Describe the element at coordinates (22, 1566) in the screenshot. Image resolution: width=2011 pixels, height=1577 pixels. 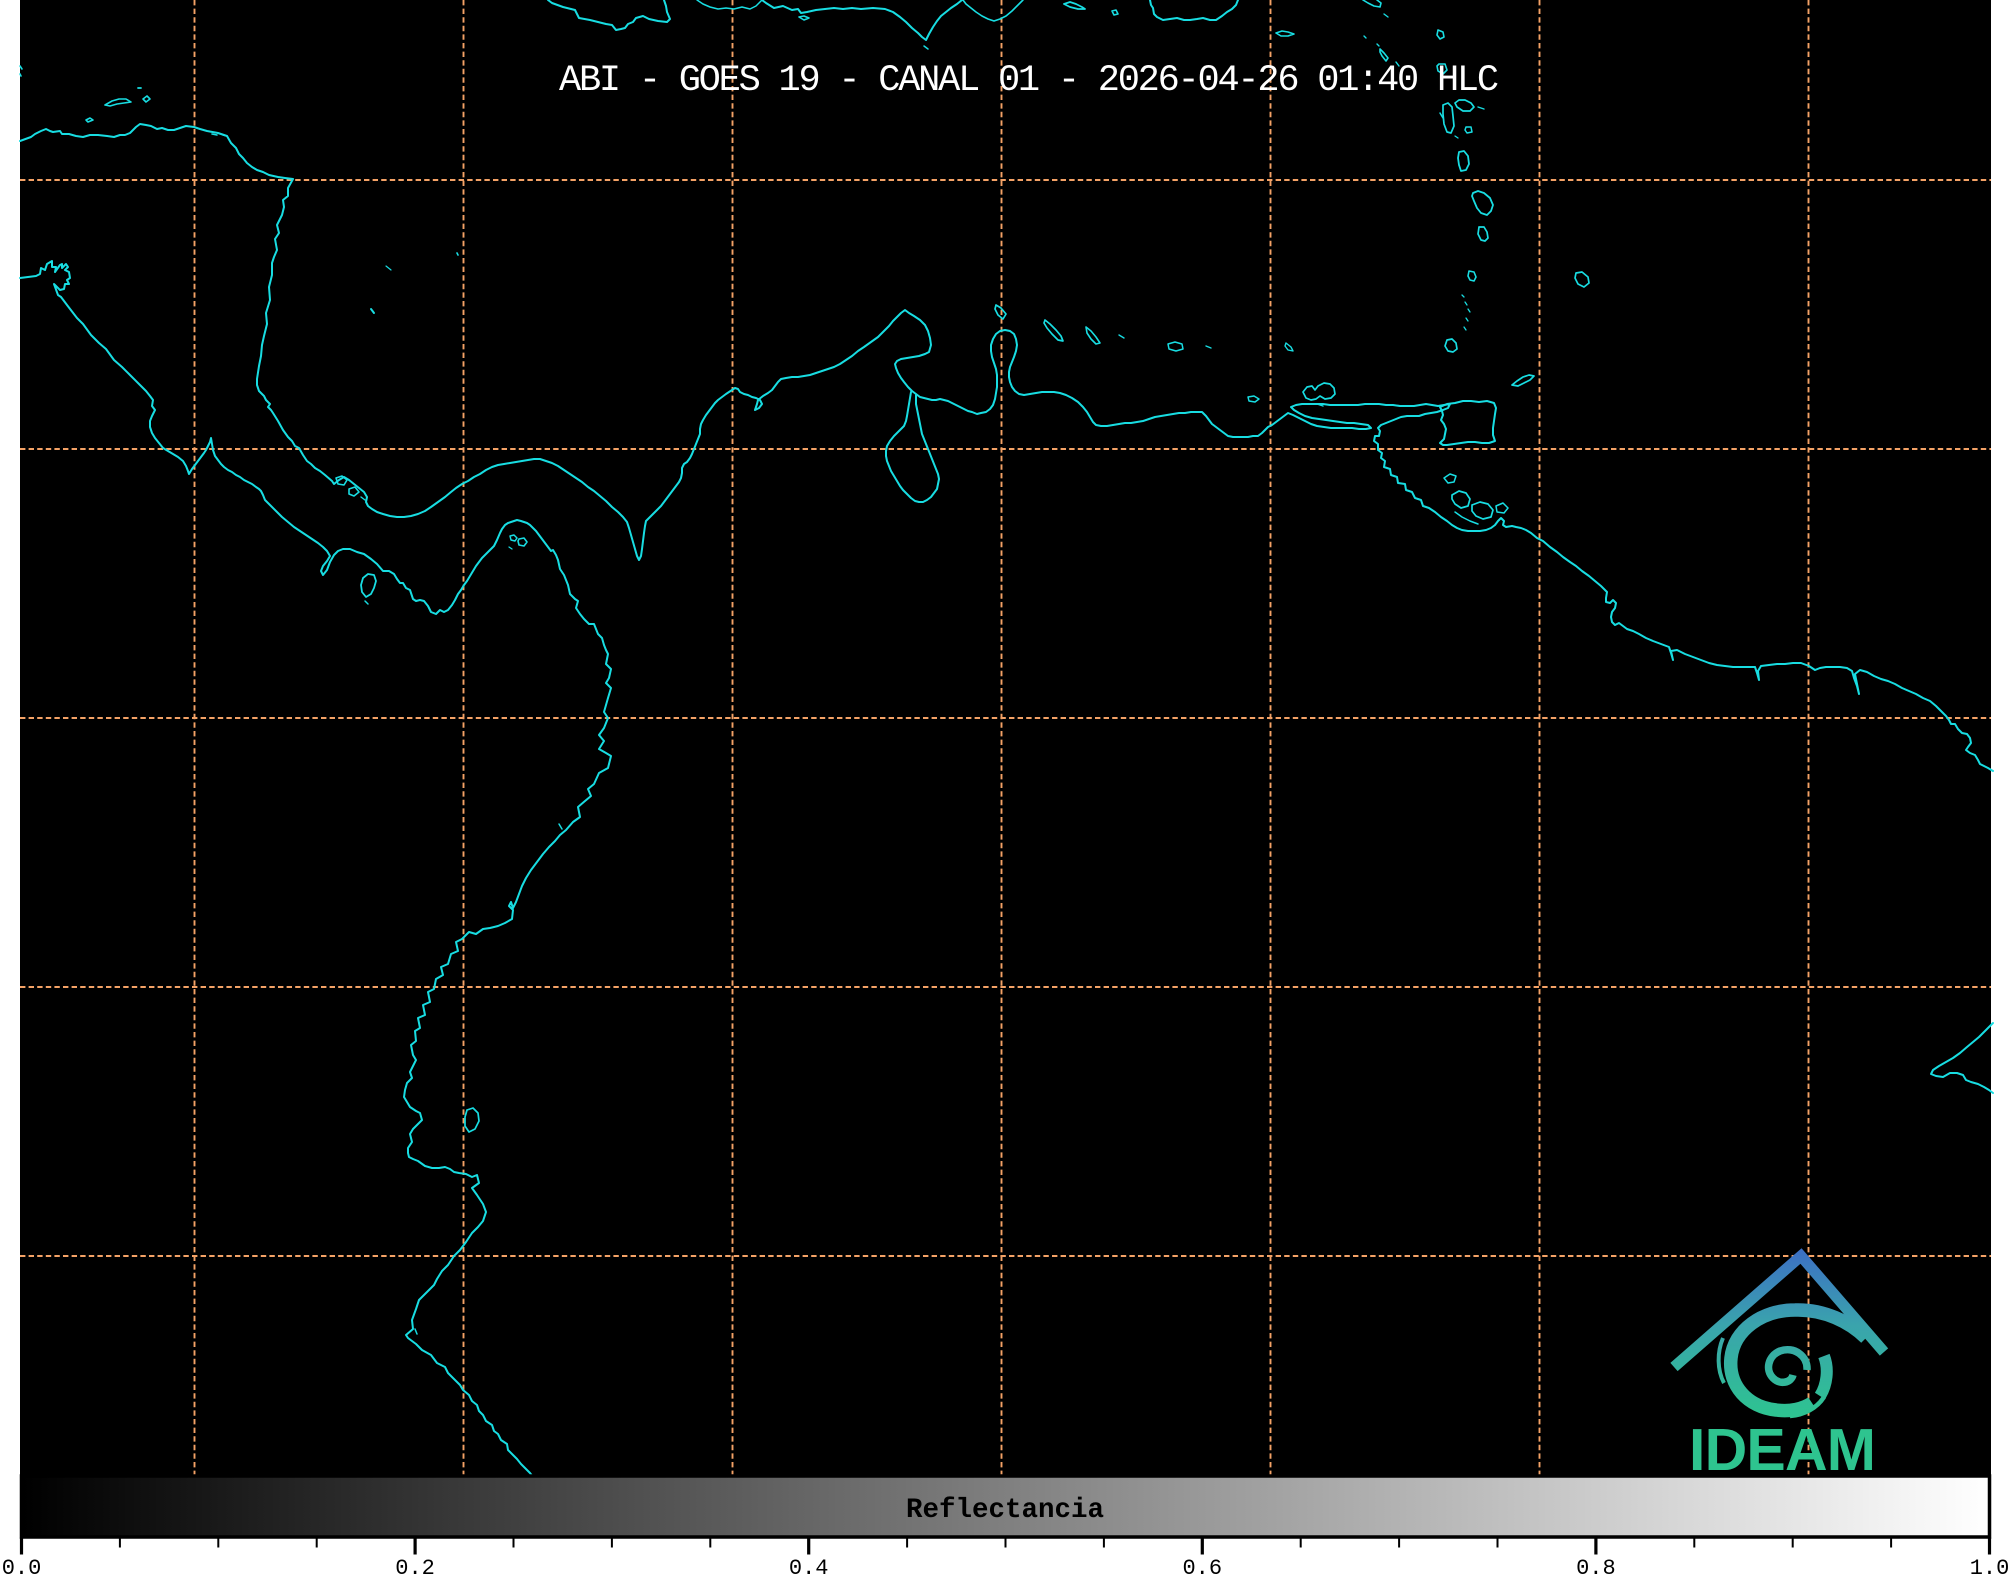
I see `svg-text: 0.0` at that location.